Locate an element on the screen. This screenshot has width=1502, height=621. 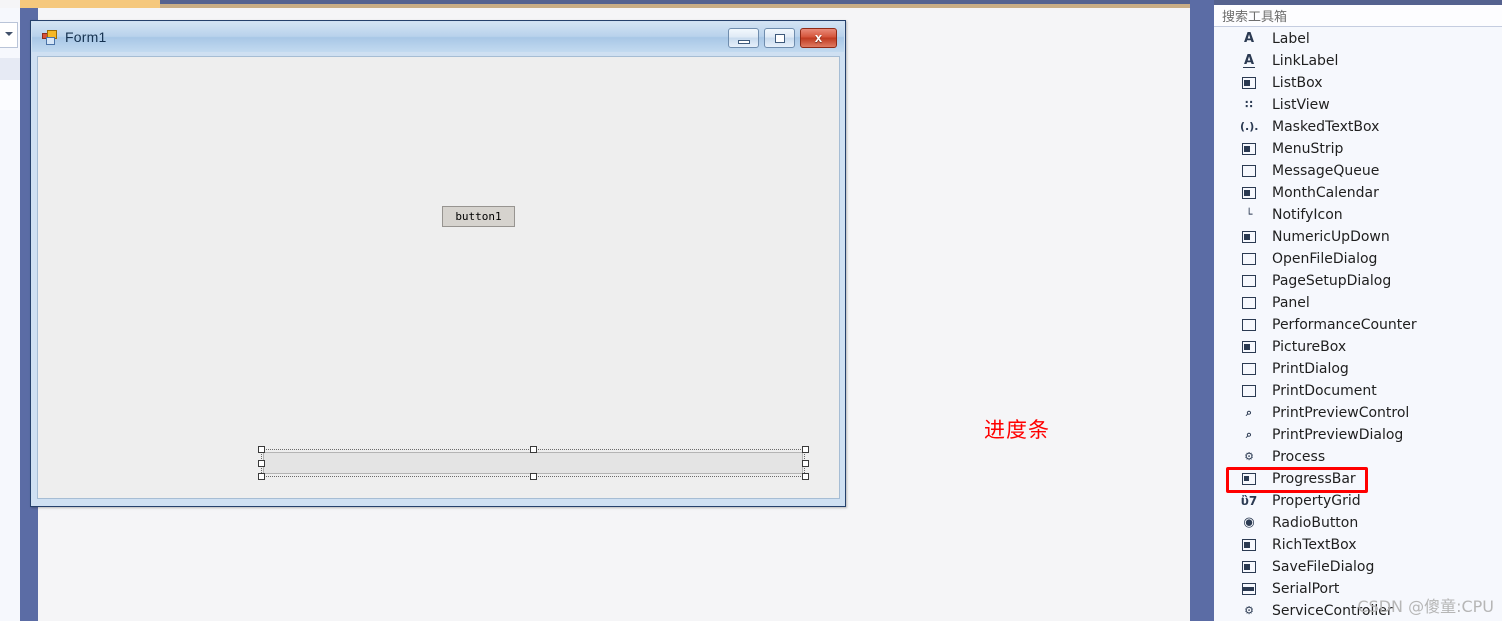
toolbox-item-label: ProgressBar is located at coordinates (1314, 479).